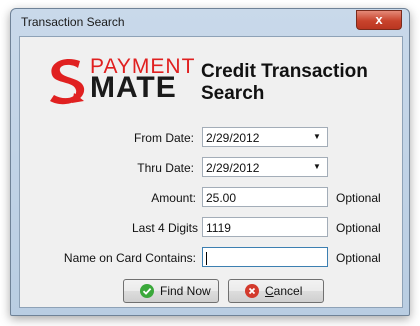 This screenshot has height=326, width=420. What do you see at coordinates (265, 137) in the screenshot?
I see `from-date-combo: 2/29/2012 ▼` at bounding box center [265, 137].